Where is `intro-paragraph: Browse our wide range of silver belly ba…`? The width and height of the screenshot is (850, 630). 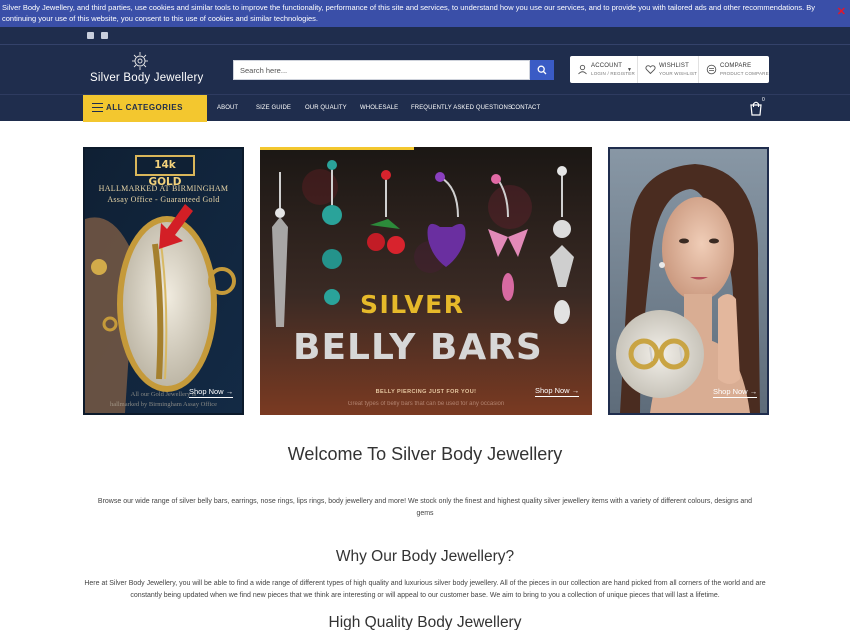 intro-paragraph: Browse our wide range of silver belly ba… is located at coordinates (425, 507).